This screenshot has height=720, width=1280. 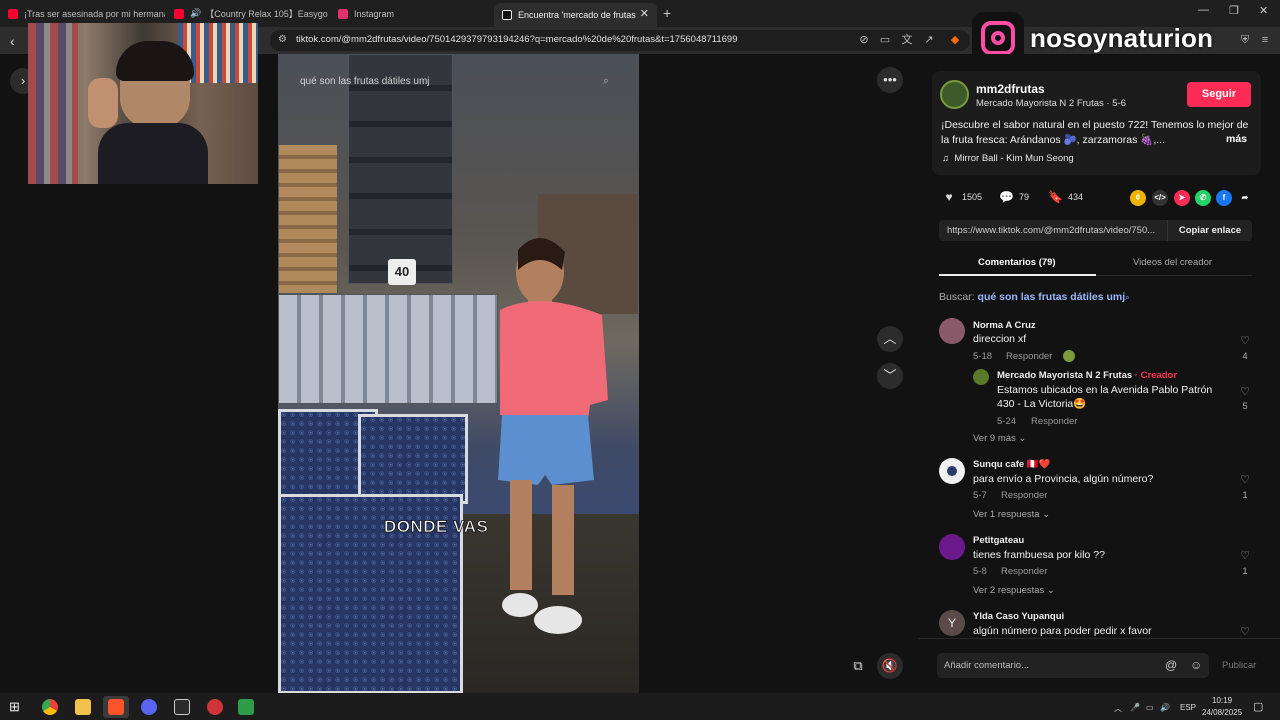 What do you see at coordinates (1203, 198) in the screenshot?
I see `whatsapp-icon: ✆` at bounding box center [1203, 198].